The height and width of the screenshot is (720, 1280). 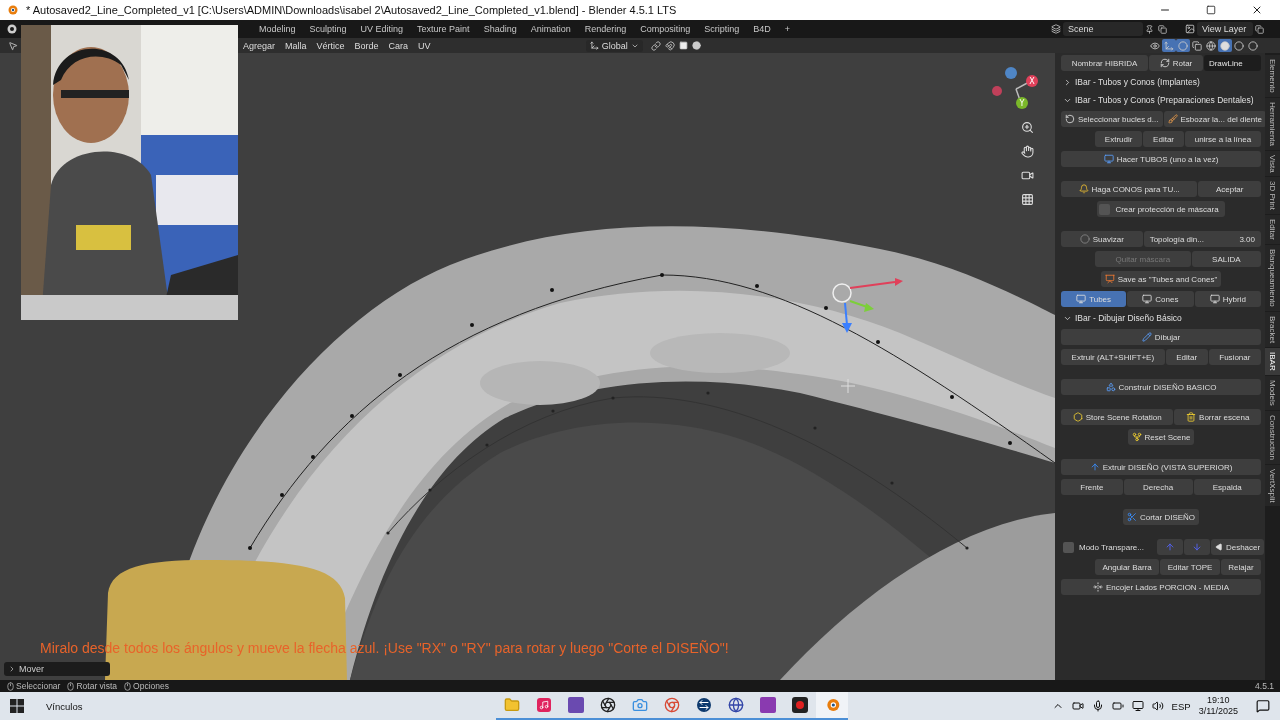 I want to click on grid-icon, so click(x=1027, y=199).